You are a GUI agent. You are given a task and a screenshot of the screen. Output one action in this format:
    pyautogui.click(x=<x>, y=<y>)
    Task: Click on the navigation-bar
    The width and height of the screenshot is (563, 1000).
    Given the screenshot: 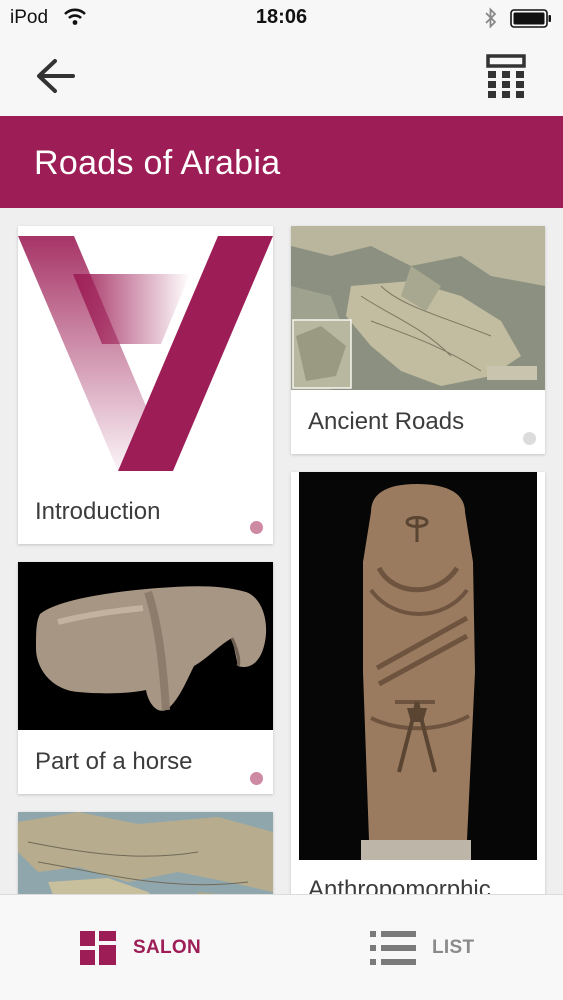 What is the action you would take?
    pyautogui.click(x=281, y=76)
    